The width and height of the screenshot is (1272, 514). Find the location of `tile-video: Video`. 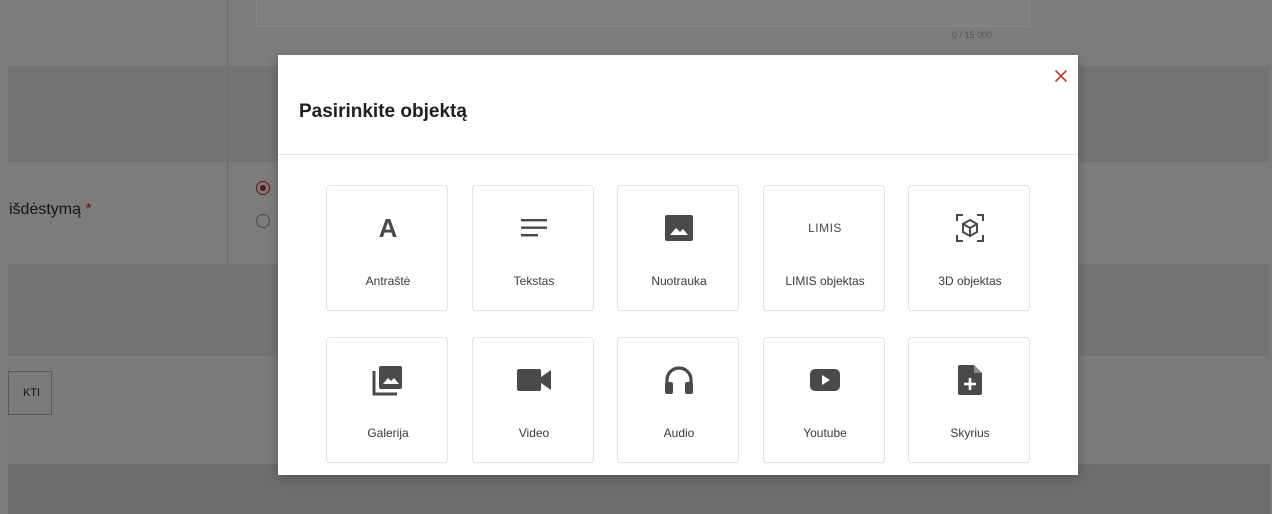

tile-video: Video is located at coordinates (533, 400).